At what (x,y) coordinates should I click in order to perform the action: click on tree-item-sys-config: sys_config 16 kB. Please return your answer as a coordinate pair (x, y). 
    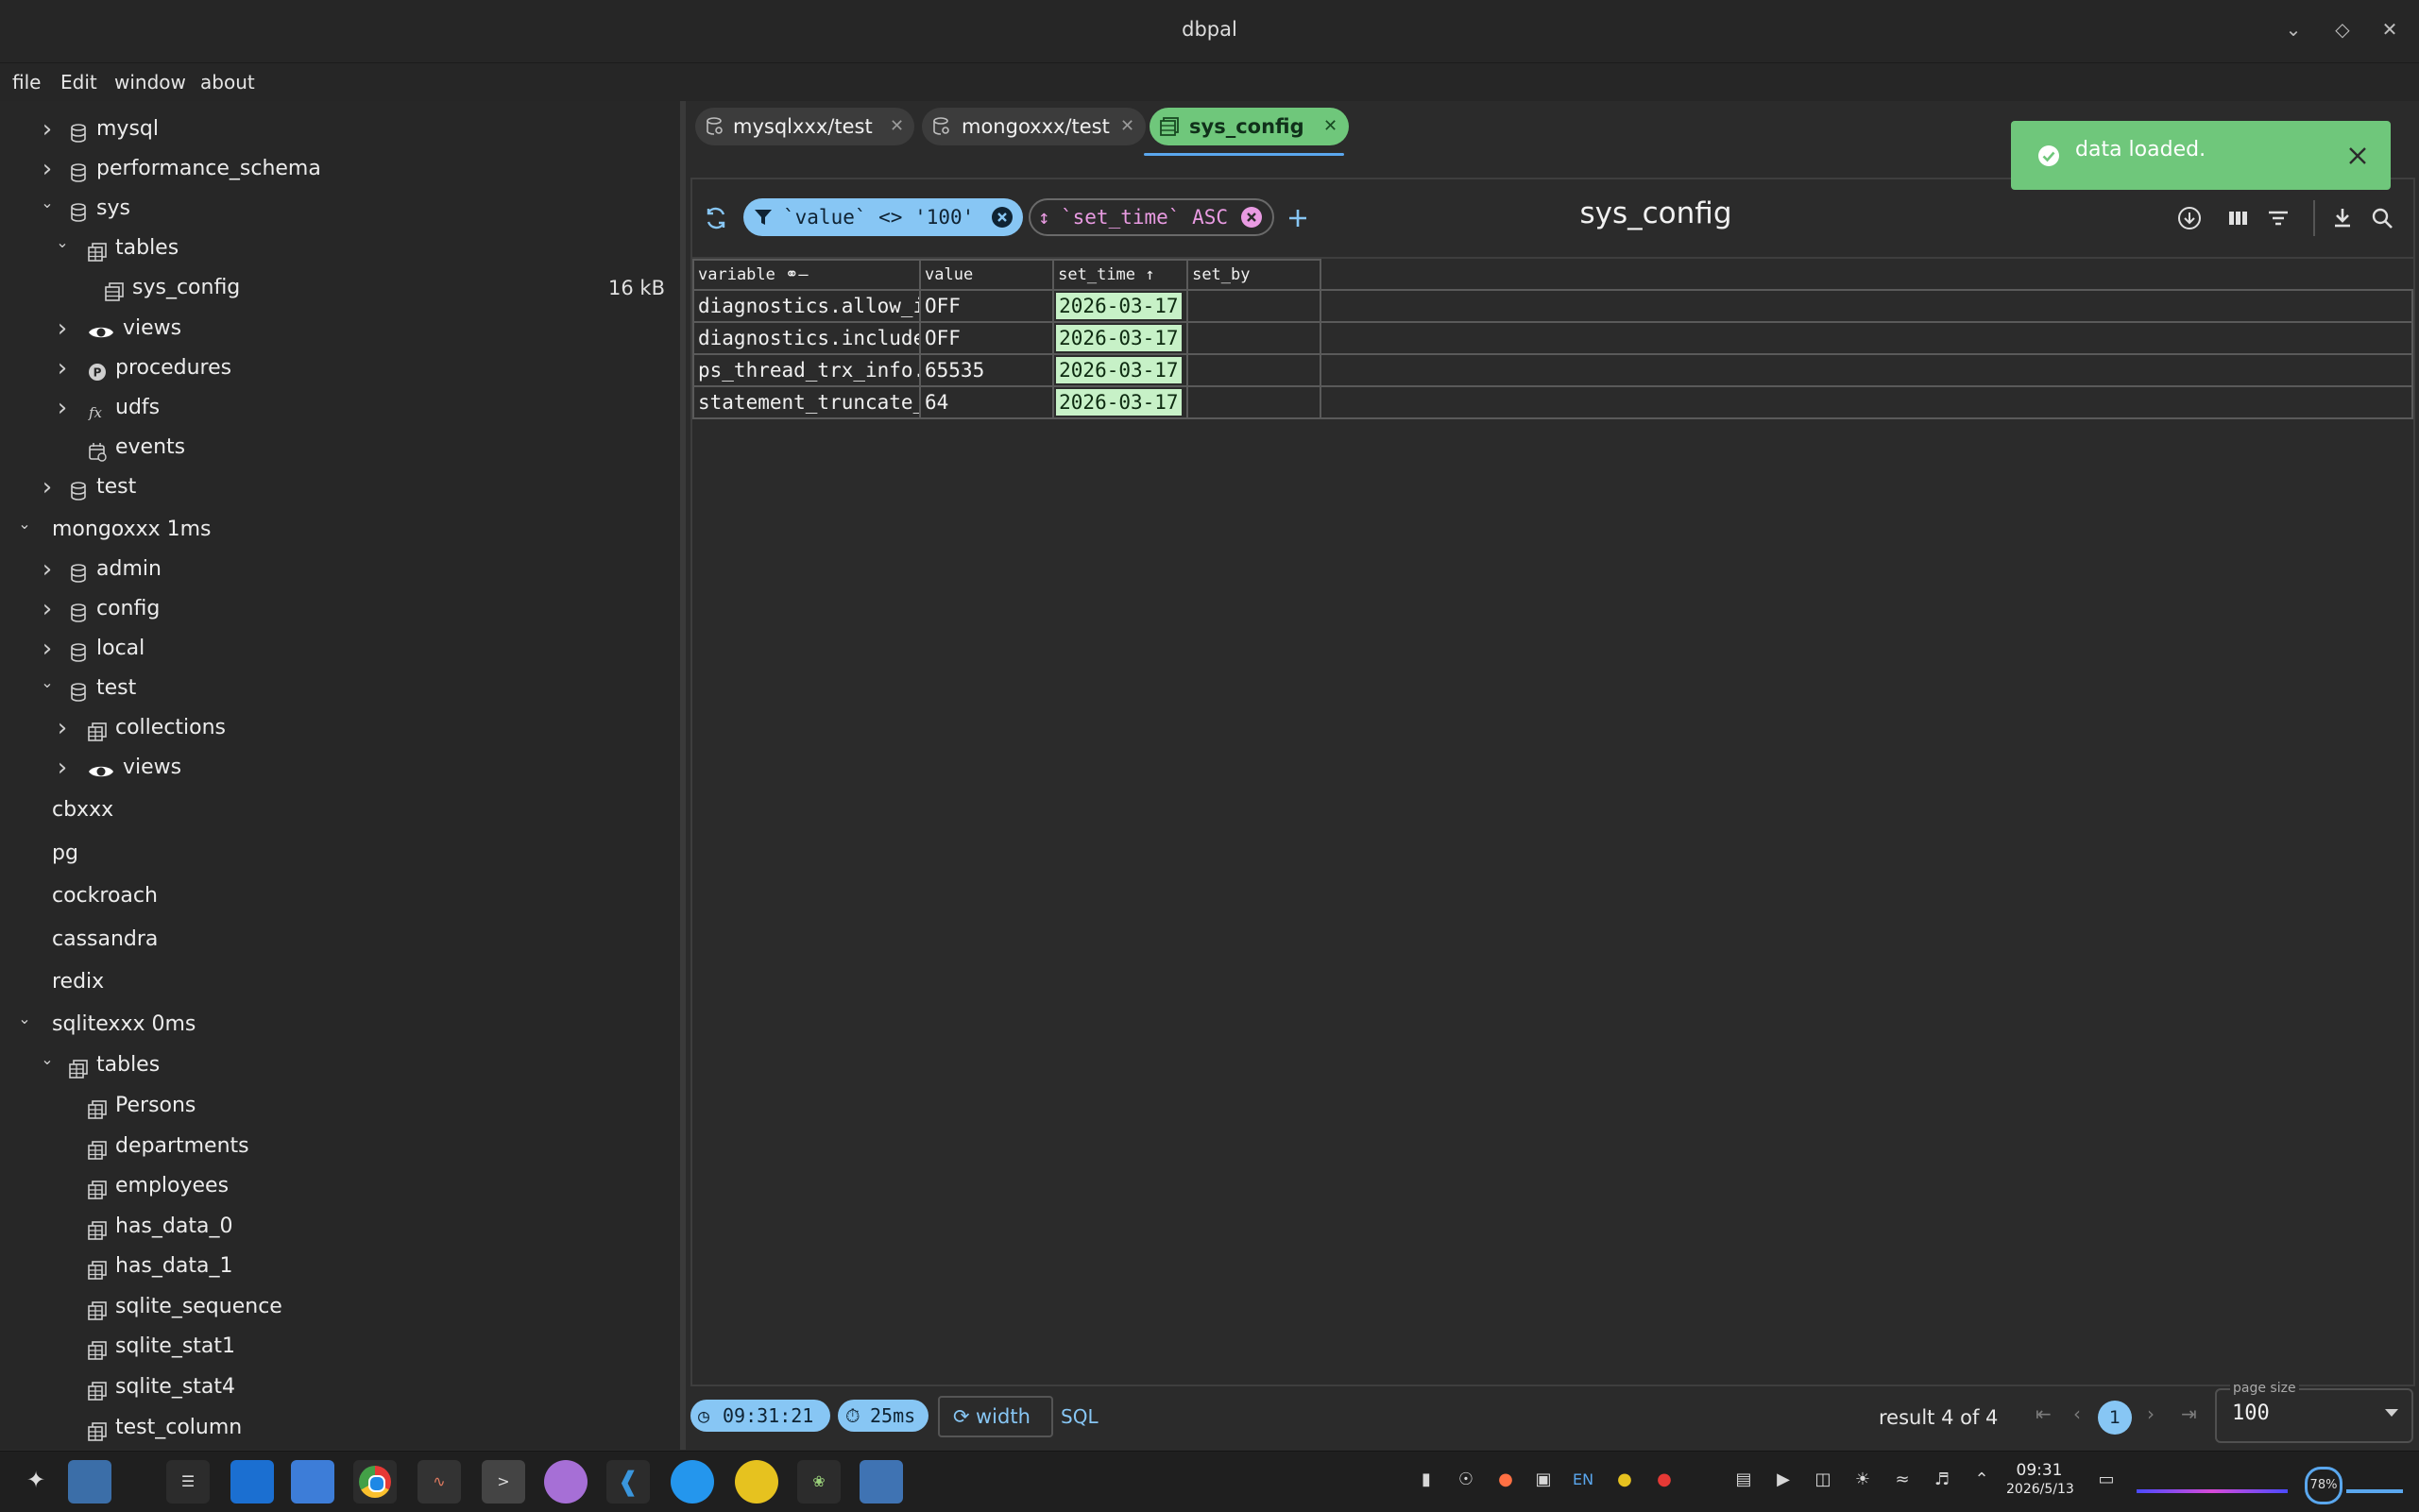
    Looking at the image, I should click on (340, 288).